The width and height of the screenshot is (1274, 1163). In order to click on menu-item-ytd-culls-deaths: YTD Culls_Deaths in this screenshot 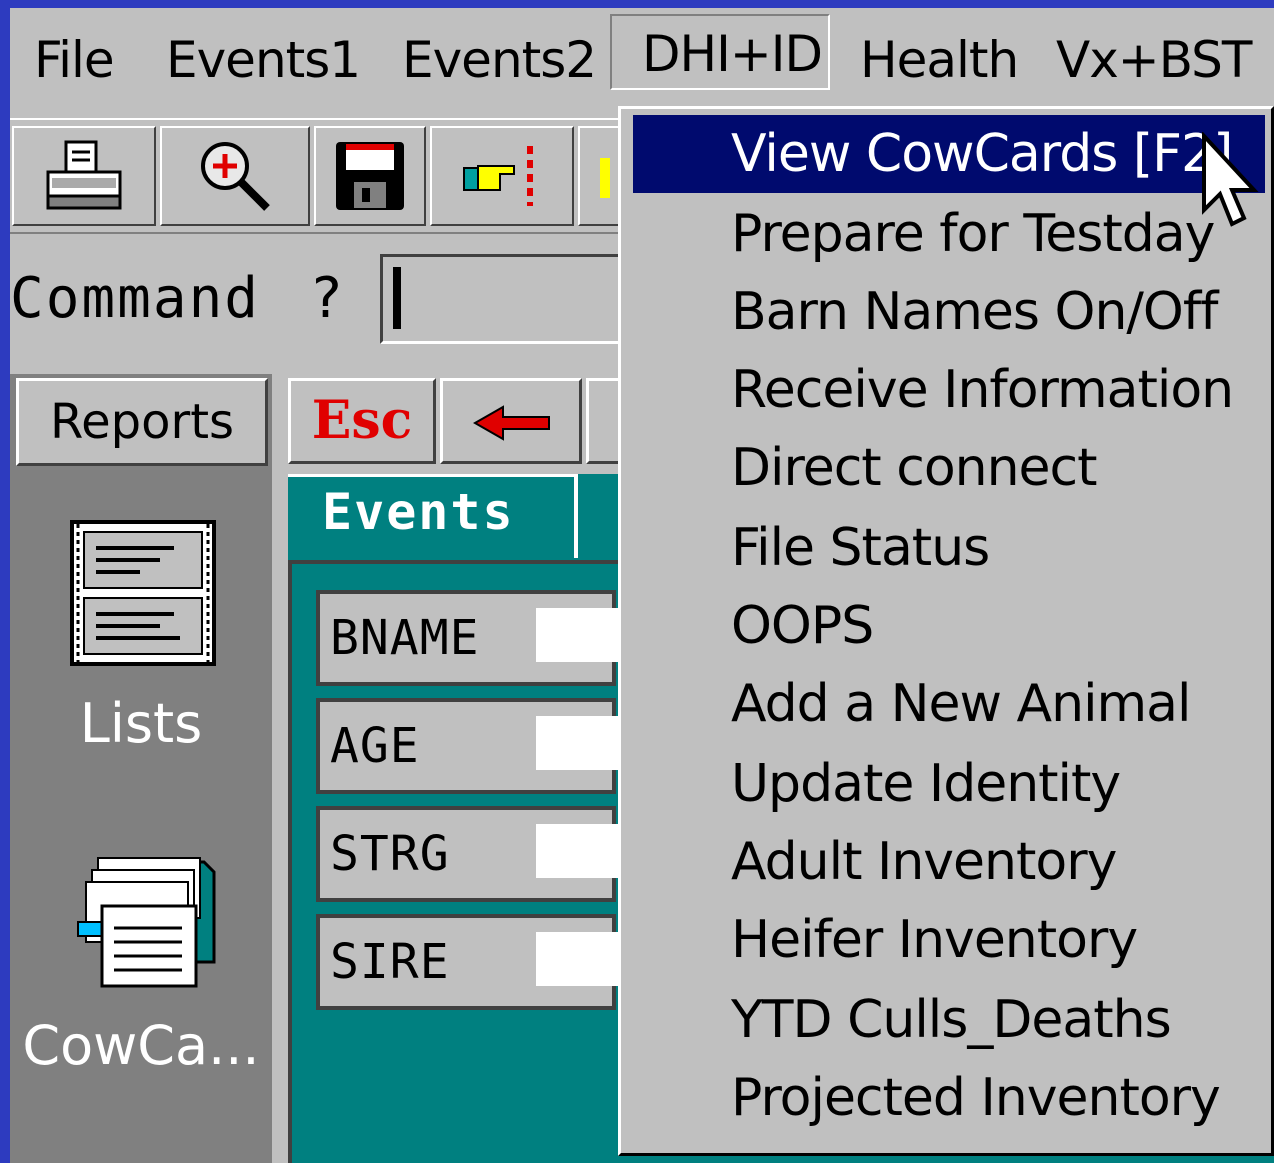, I will do `click(949, 1020)`.